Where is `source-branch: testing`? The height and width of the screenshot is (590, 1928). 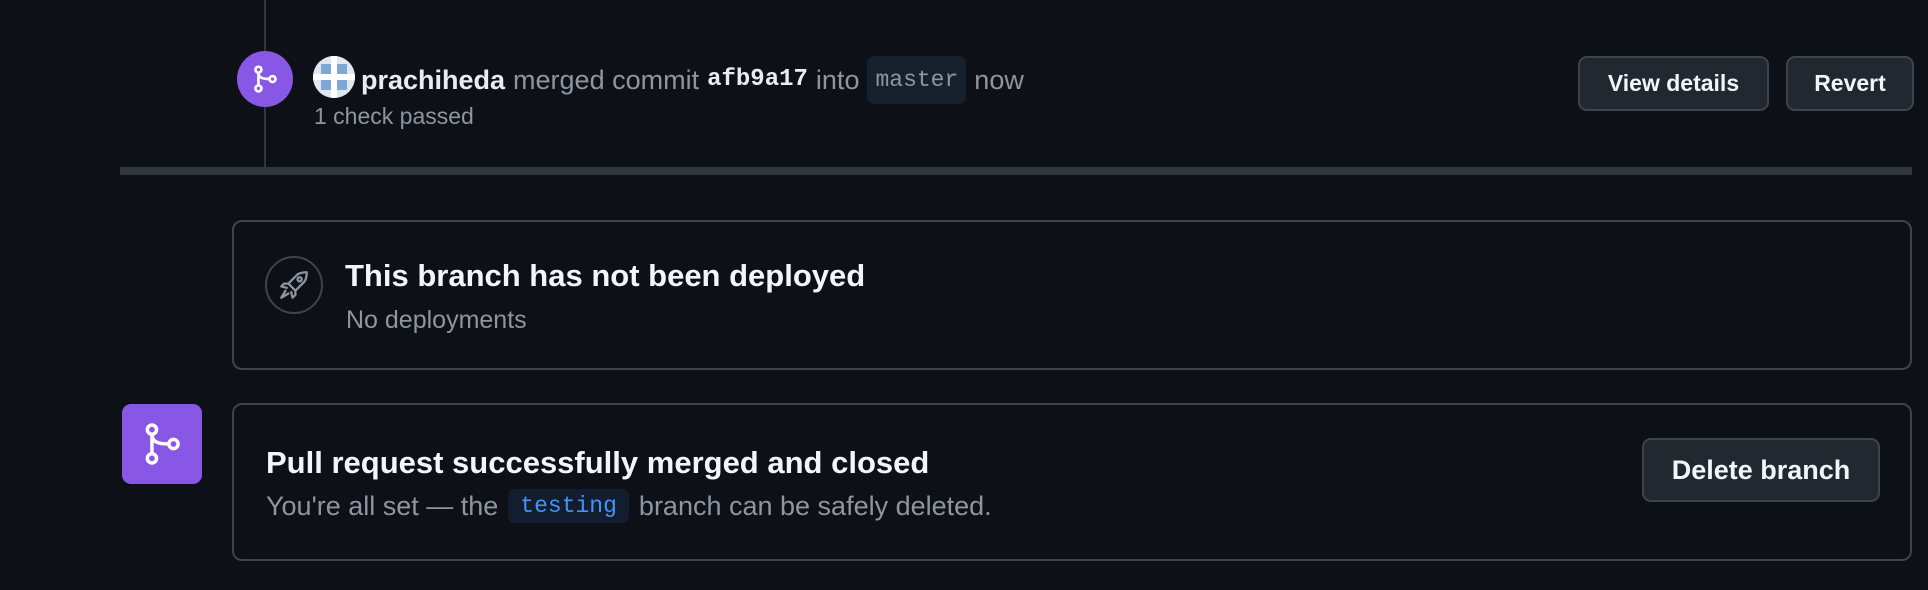 source-branch: testing is located at coordinates (568, 506).